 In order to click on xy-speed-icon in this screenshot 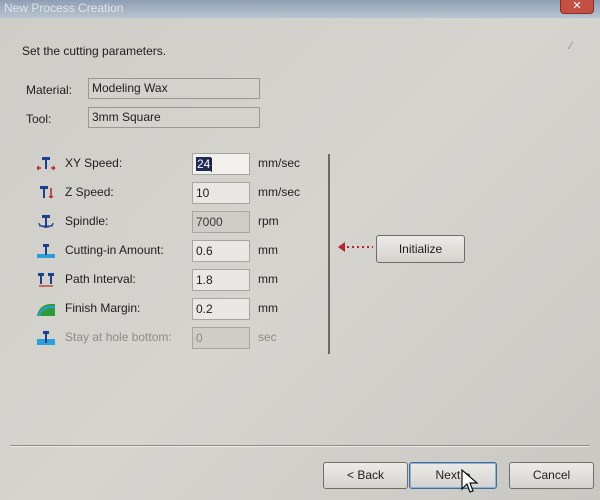, I will do `click(46, 164)`.